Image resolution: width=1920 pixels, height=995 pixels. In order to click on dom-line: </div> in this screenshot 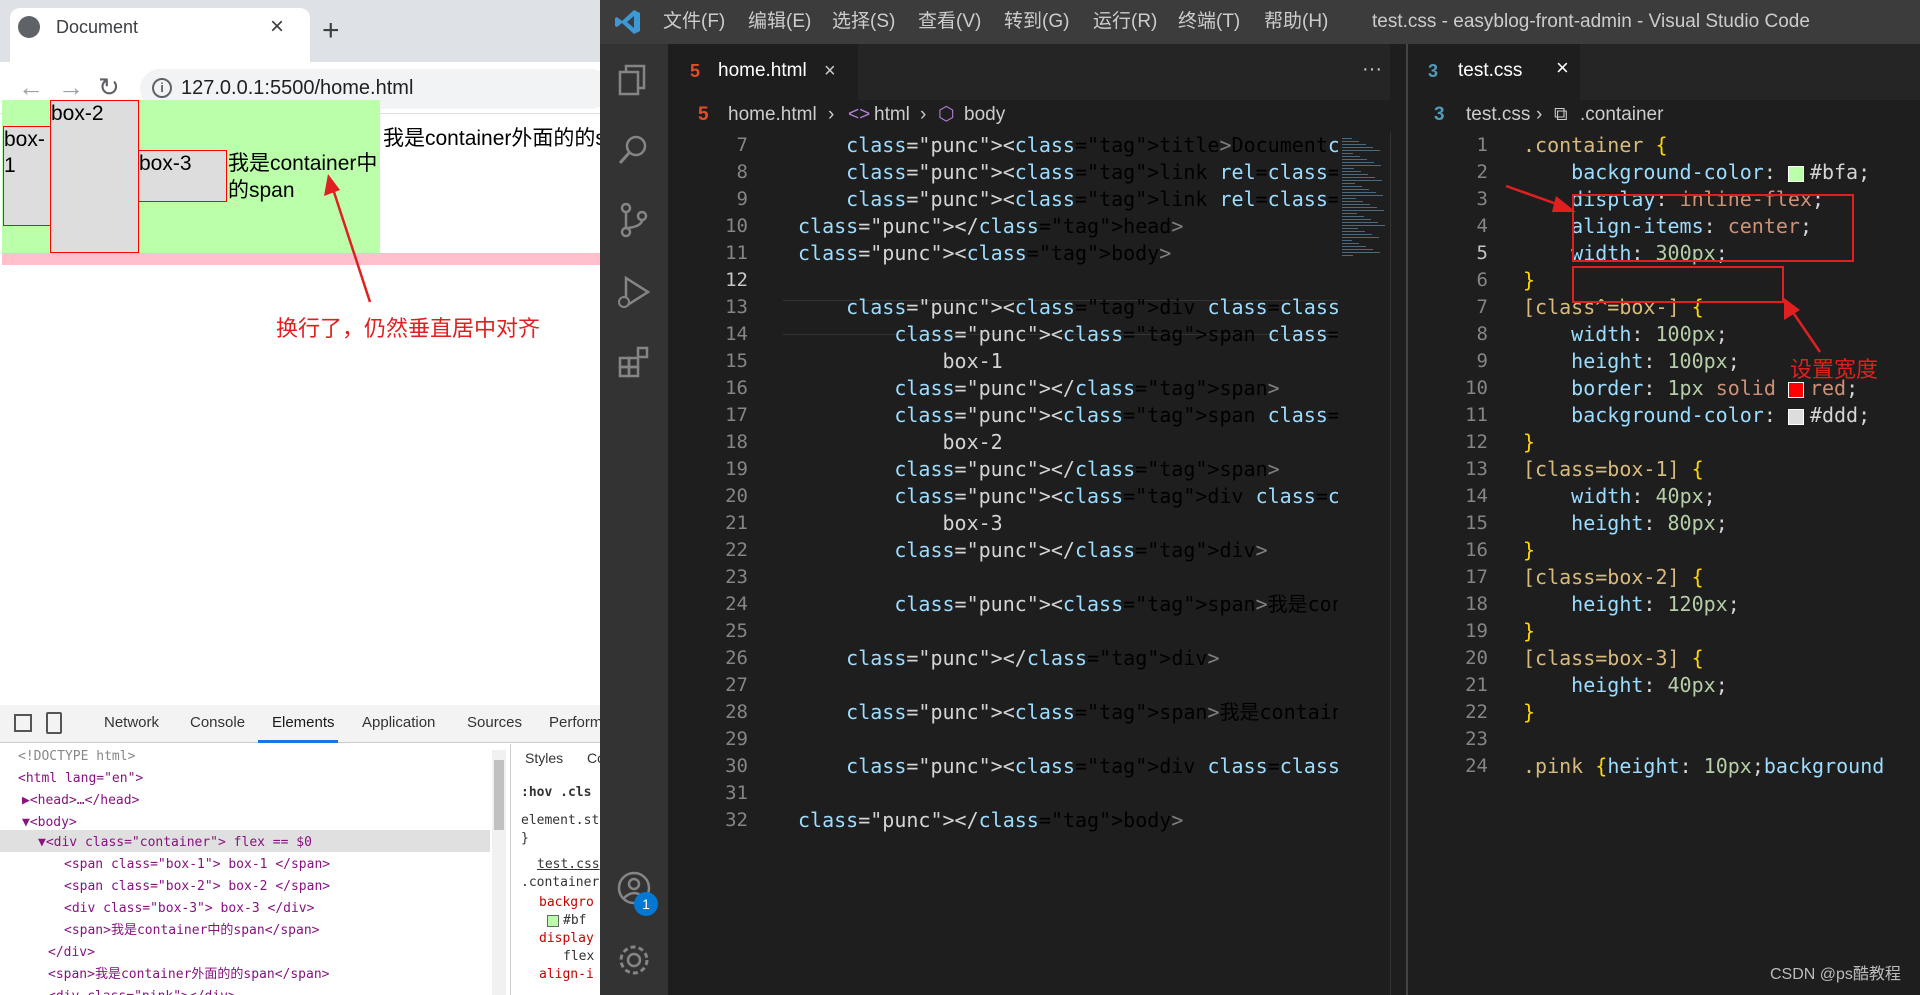, I will do `click(71, 953)`.